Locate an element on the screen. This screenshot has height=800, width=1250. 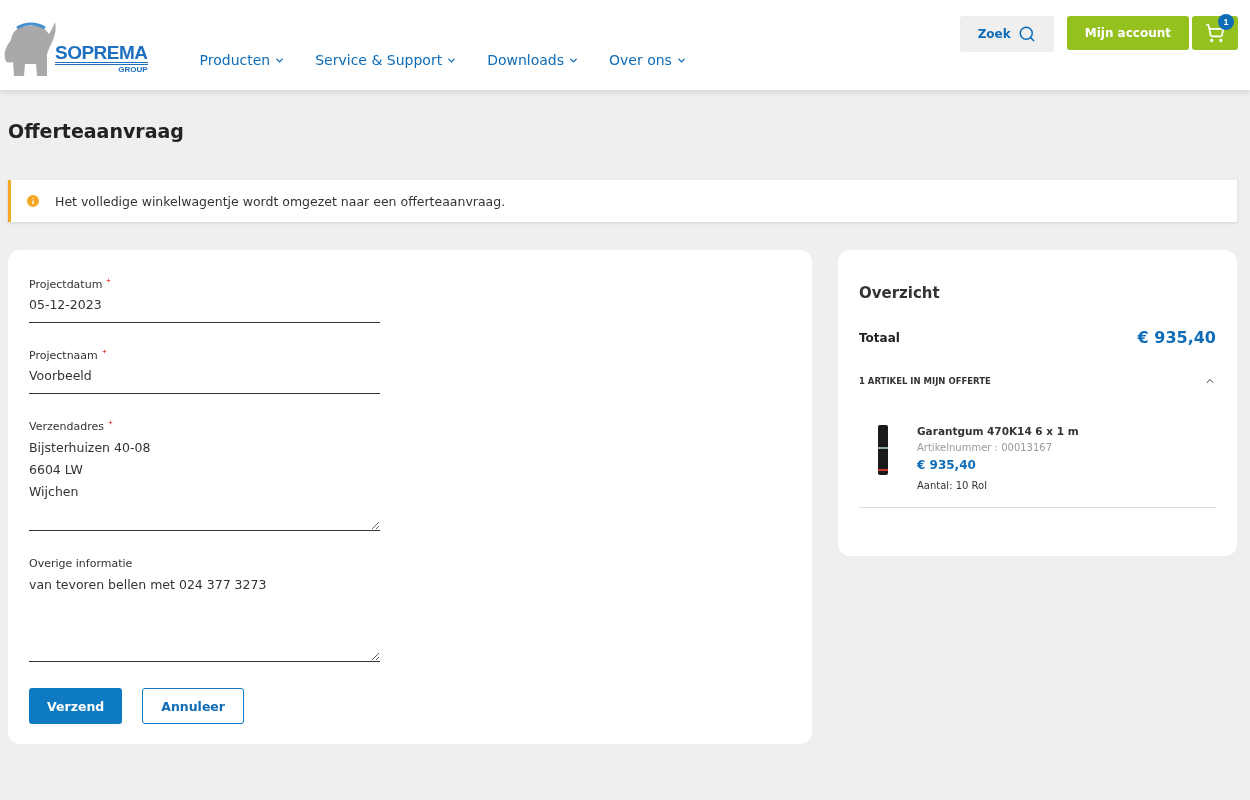
total-label: Totaal is located at coordinates (879, 337).